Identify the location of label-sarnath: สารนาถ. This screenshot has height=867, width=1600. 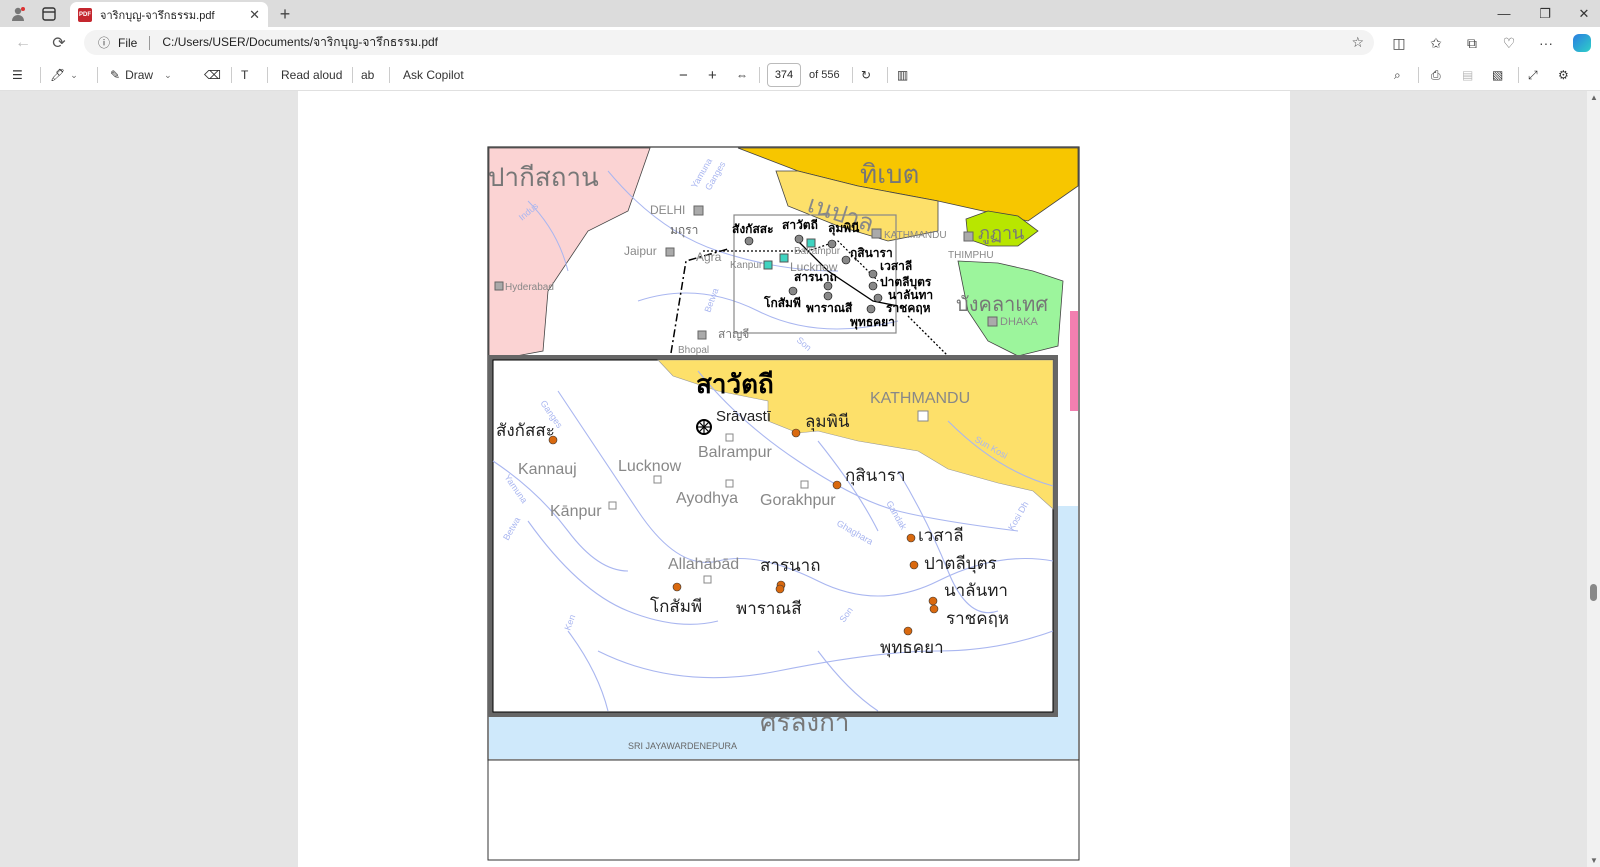
(815, 277).